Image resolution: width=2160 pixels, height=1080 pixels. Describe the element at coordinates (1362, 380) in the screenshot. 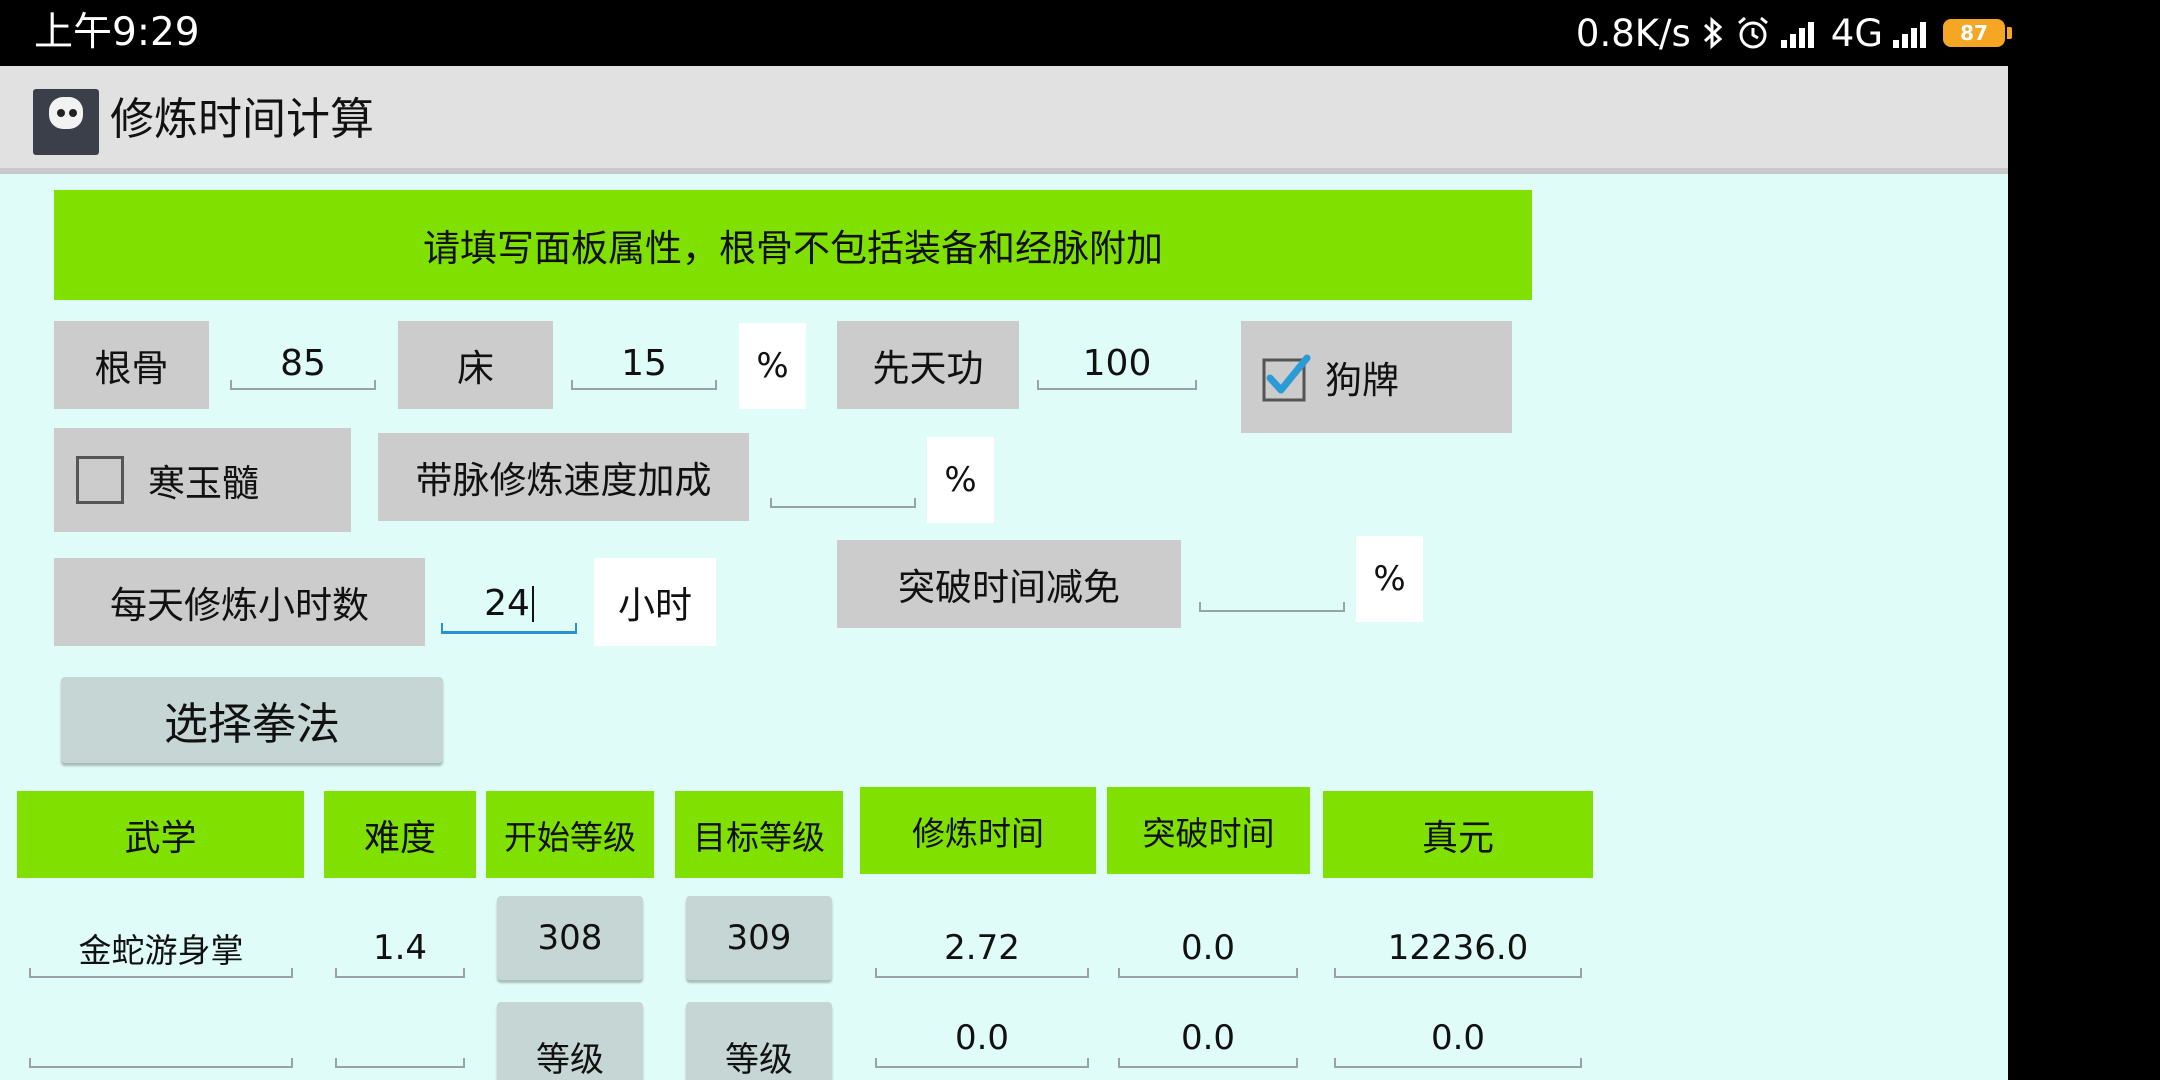

I see `goupai-label: 狗牌` at that location.